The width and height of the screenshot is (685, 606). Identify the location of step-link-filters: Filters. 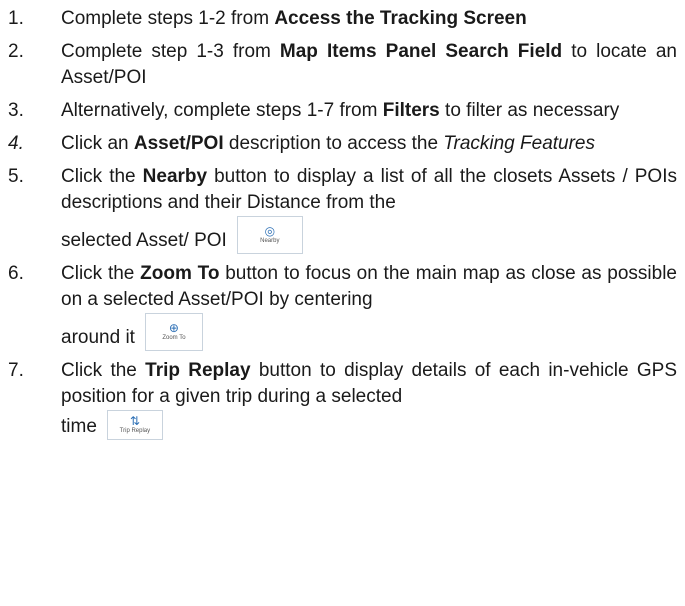
(411, 110).